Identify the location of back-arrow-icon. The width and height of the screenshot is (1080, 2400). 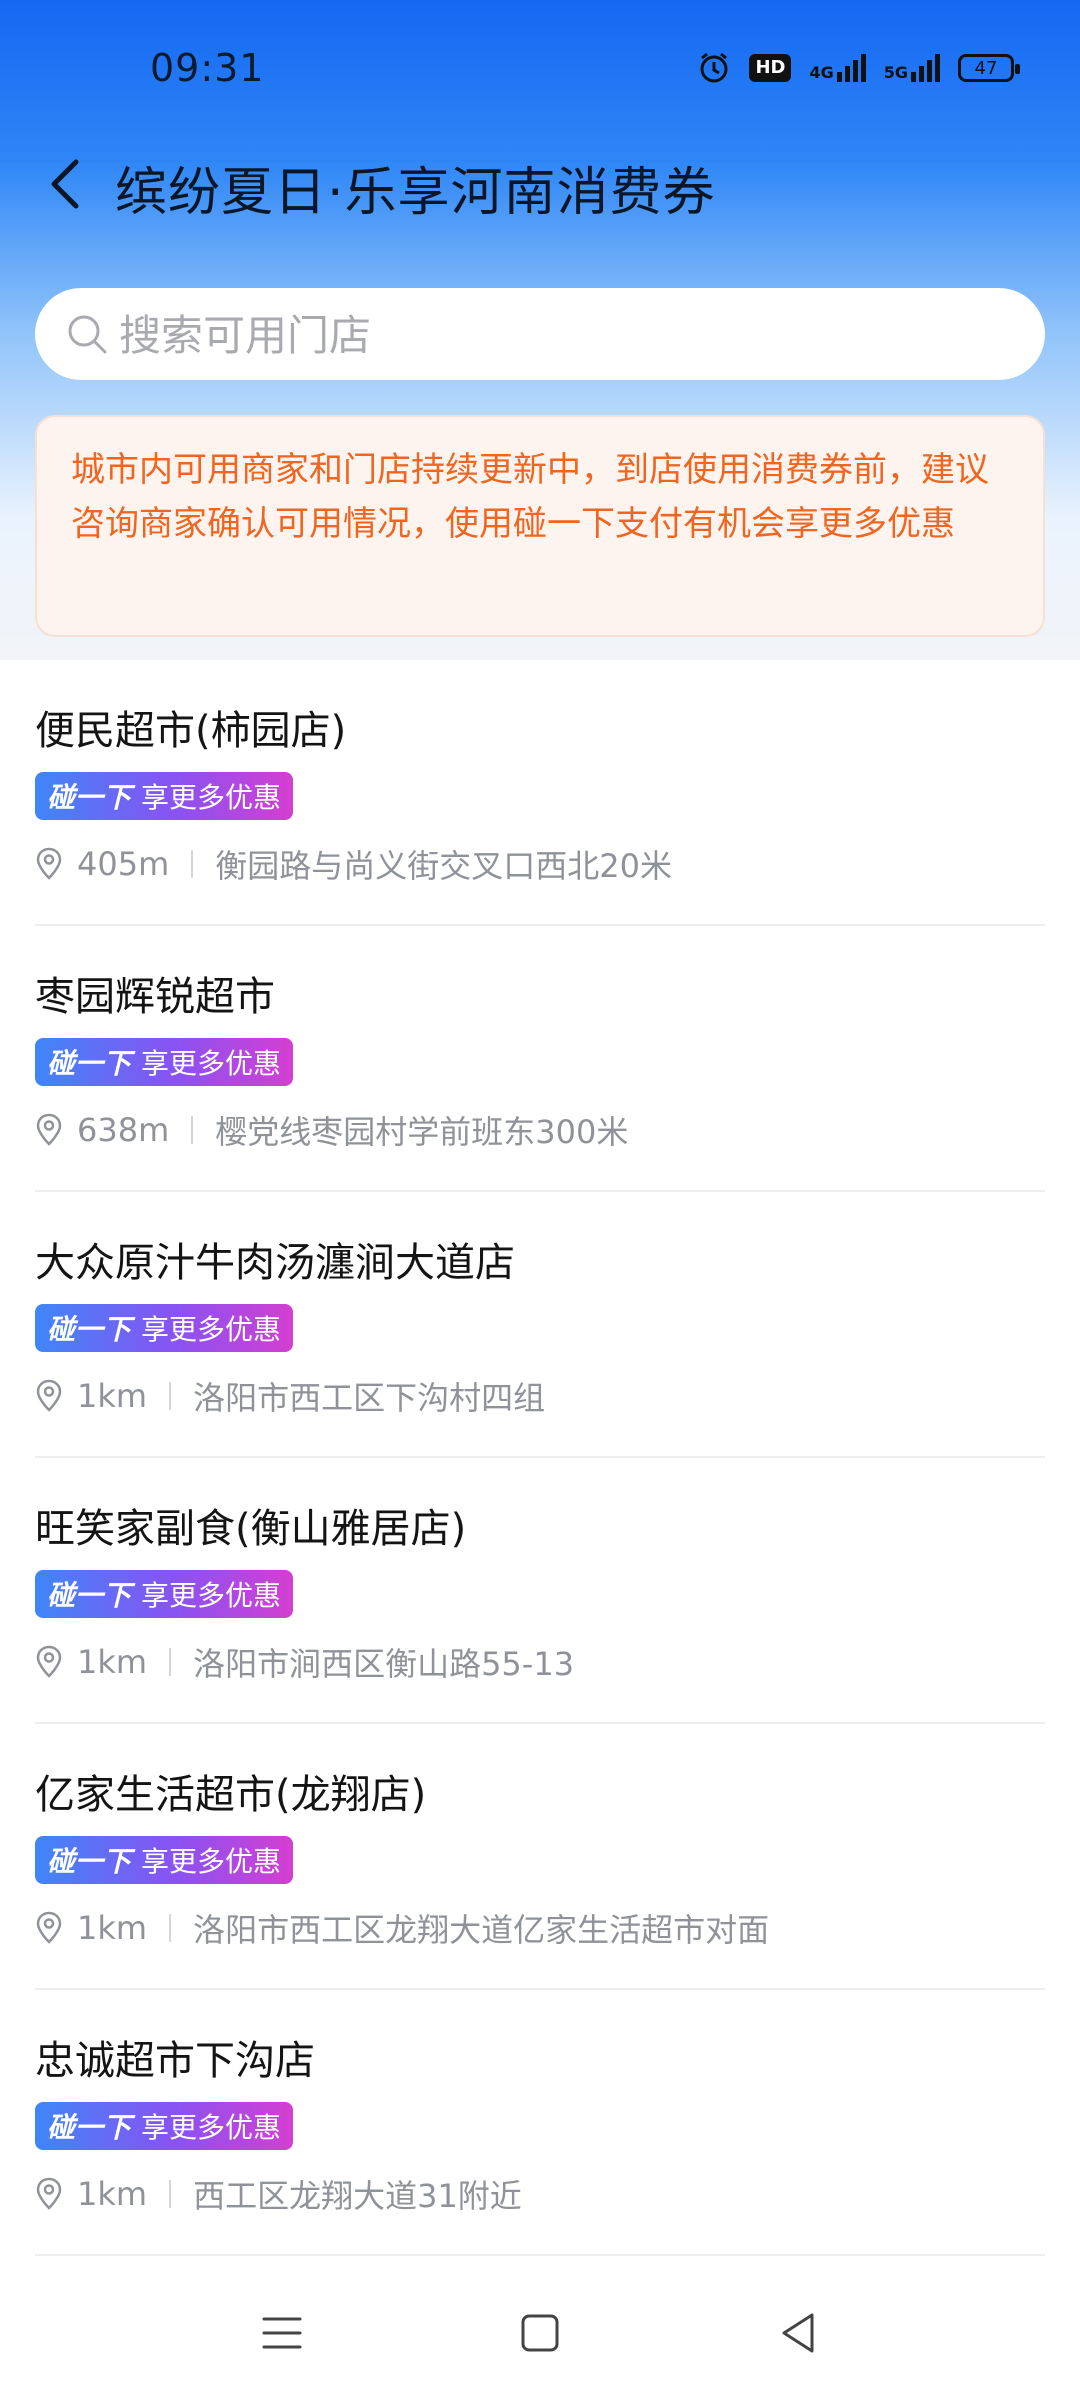
(68, 184).